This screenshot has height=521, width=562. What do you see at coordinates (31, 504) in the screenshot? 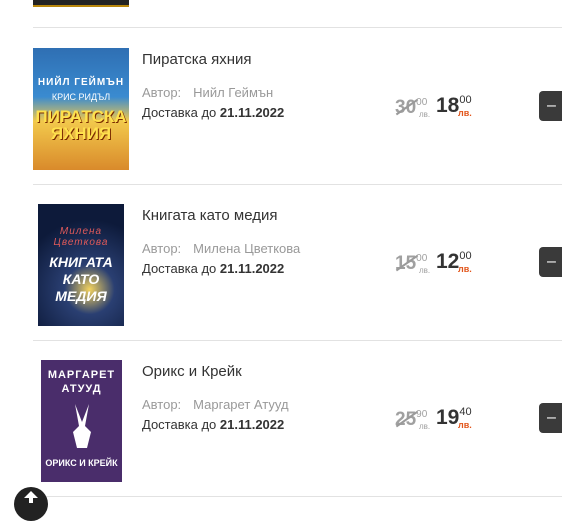
I see `scroll-to-top-button` at bounding box center [31, 504].